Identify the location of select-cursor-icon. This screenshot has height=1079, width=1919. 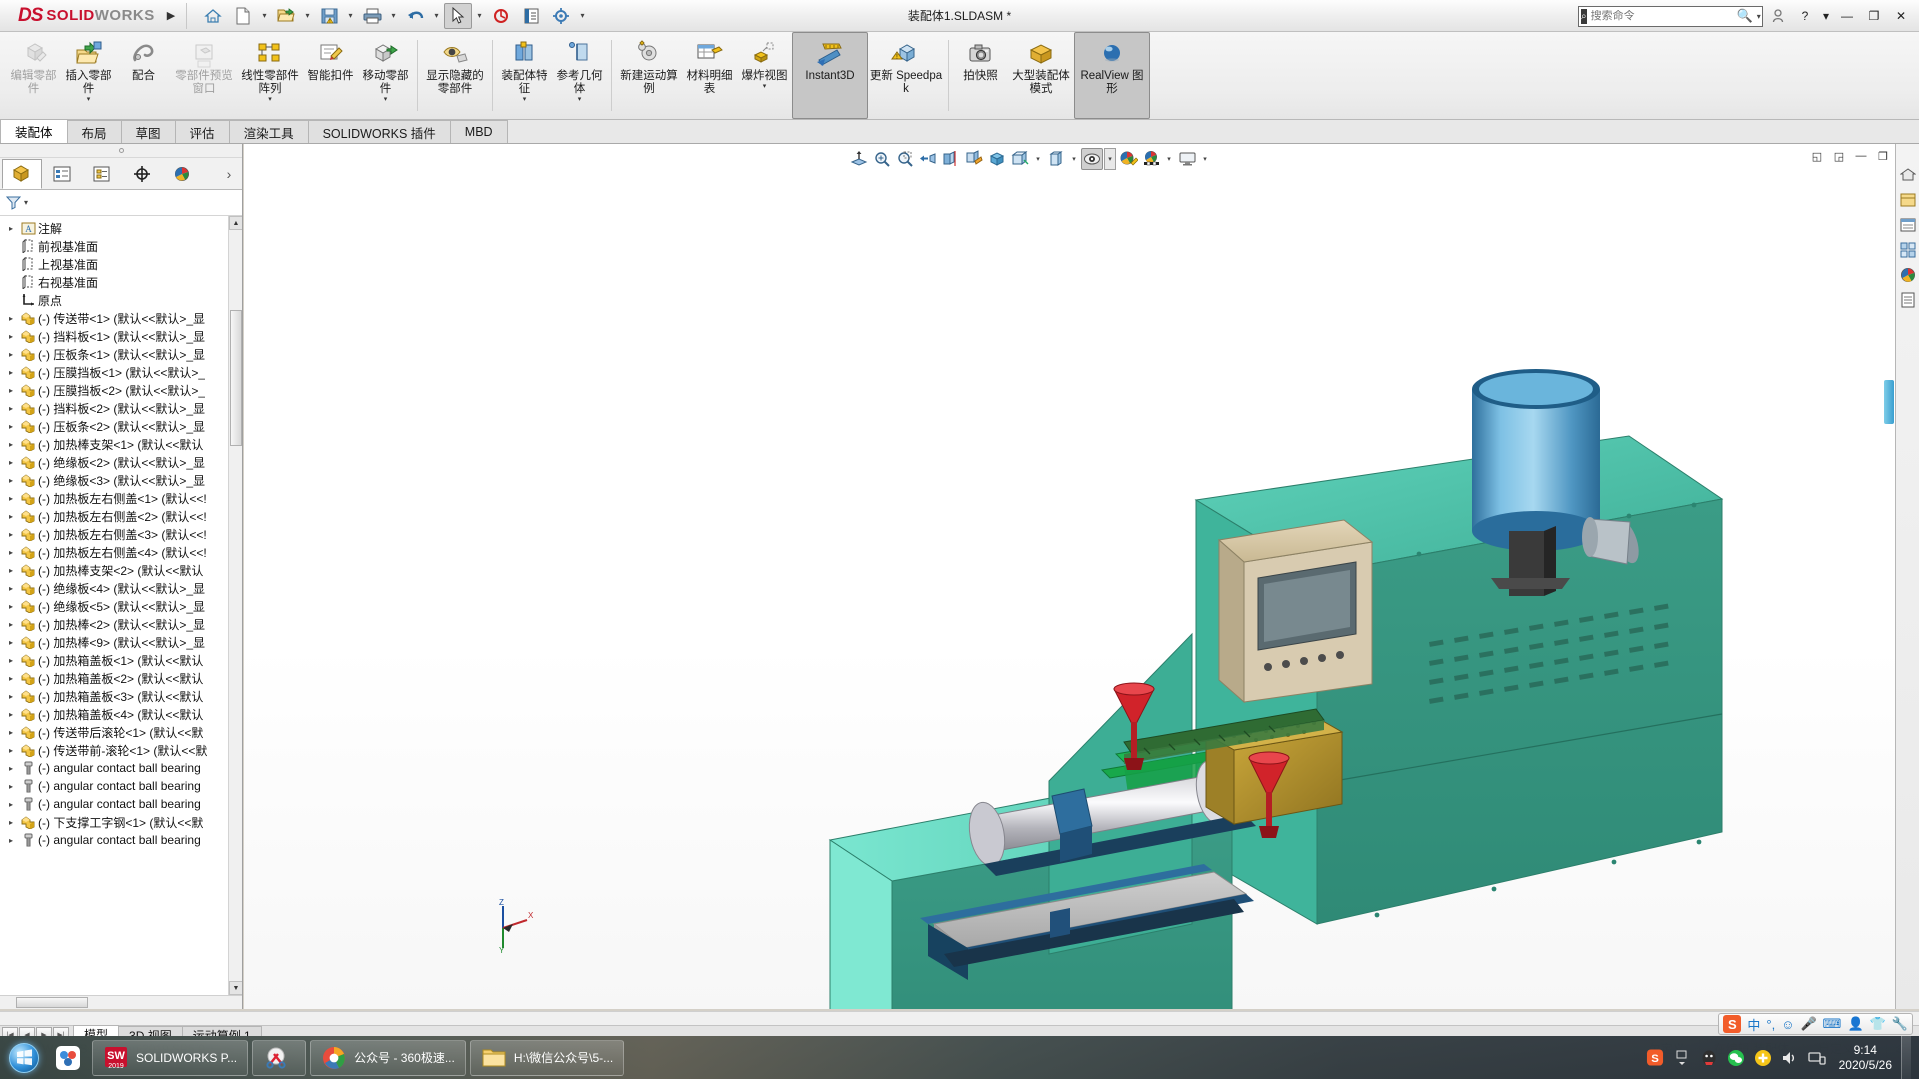
(458, 15).